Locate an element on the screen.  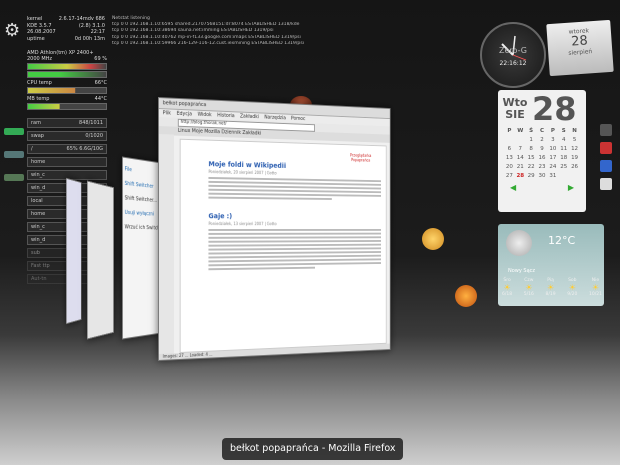
clock-time: 22:16:12 is located at coordinates (513, 63).